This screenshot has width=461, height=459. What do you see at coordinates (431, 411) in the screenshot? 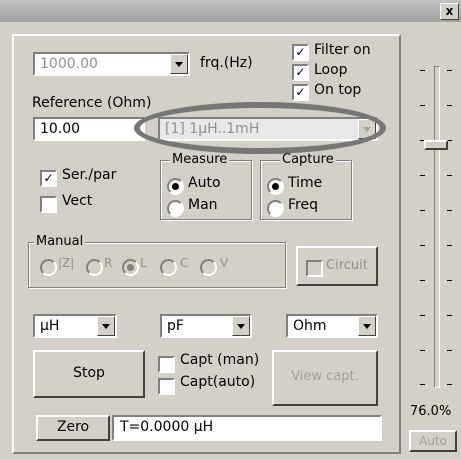
I see `slider-percent-label: 76.0%` at bounding box center [431, 411].